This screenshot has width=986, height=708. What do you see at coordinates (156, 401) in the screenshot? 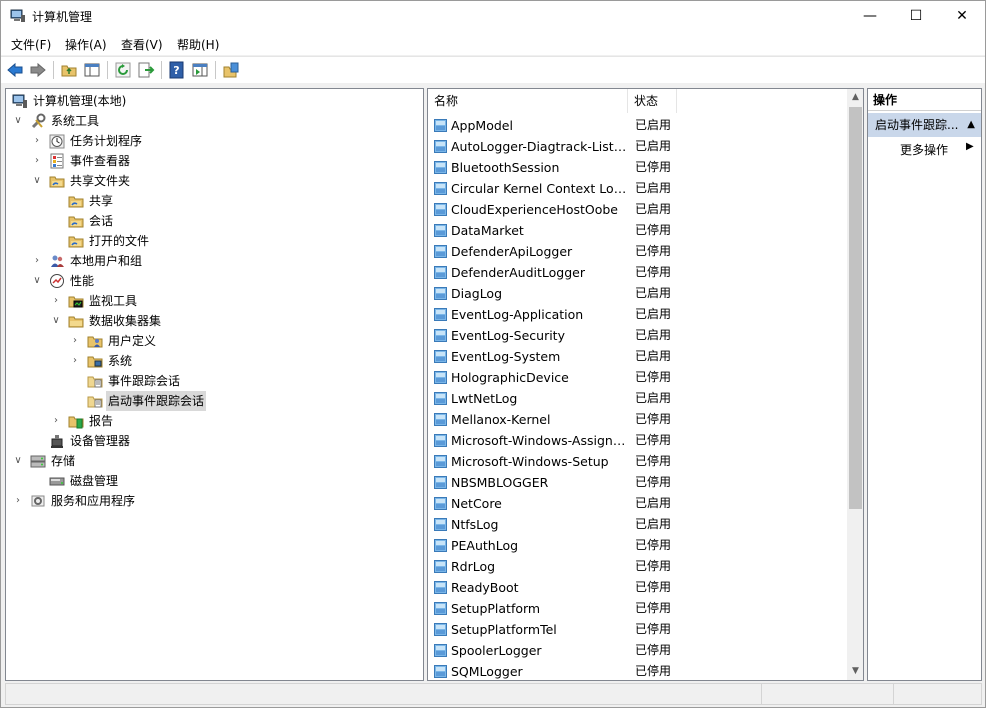
I see `tree-node-label: 启动事件跟踪会话` at bounding box center [156, 401].